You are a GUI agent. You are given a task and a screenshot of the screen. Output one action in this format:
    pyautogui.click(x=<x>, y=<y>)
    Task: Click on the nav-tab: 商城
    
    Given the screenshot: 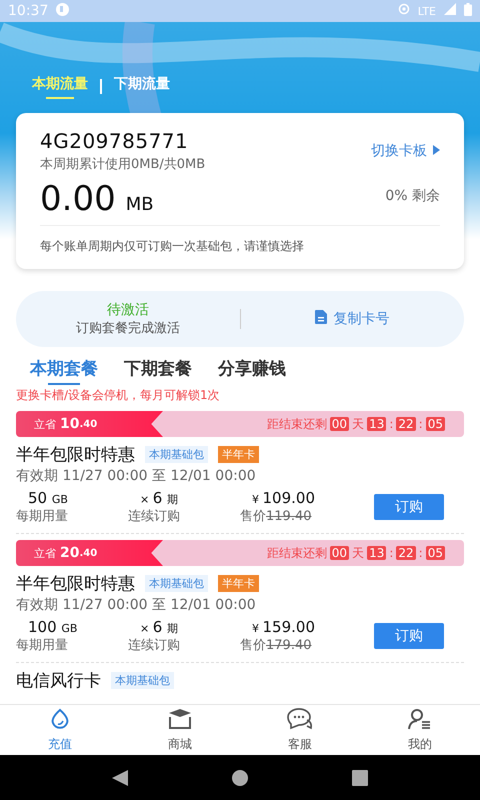 What is the action you would take?
    pyautogui.click(x=180, y=730)
    